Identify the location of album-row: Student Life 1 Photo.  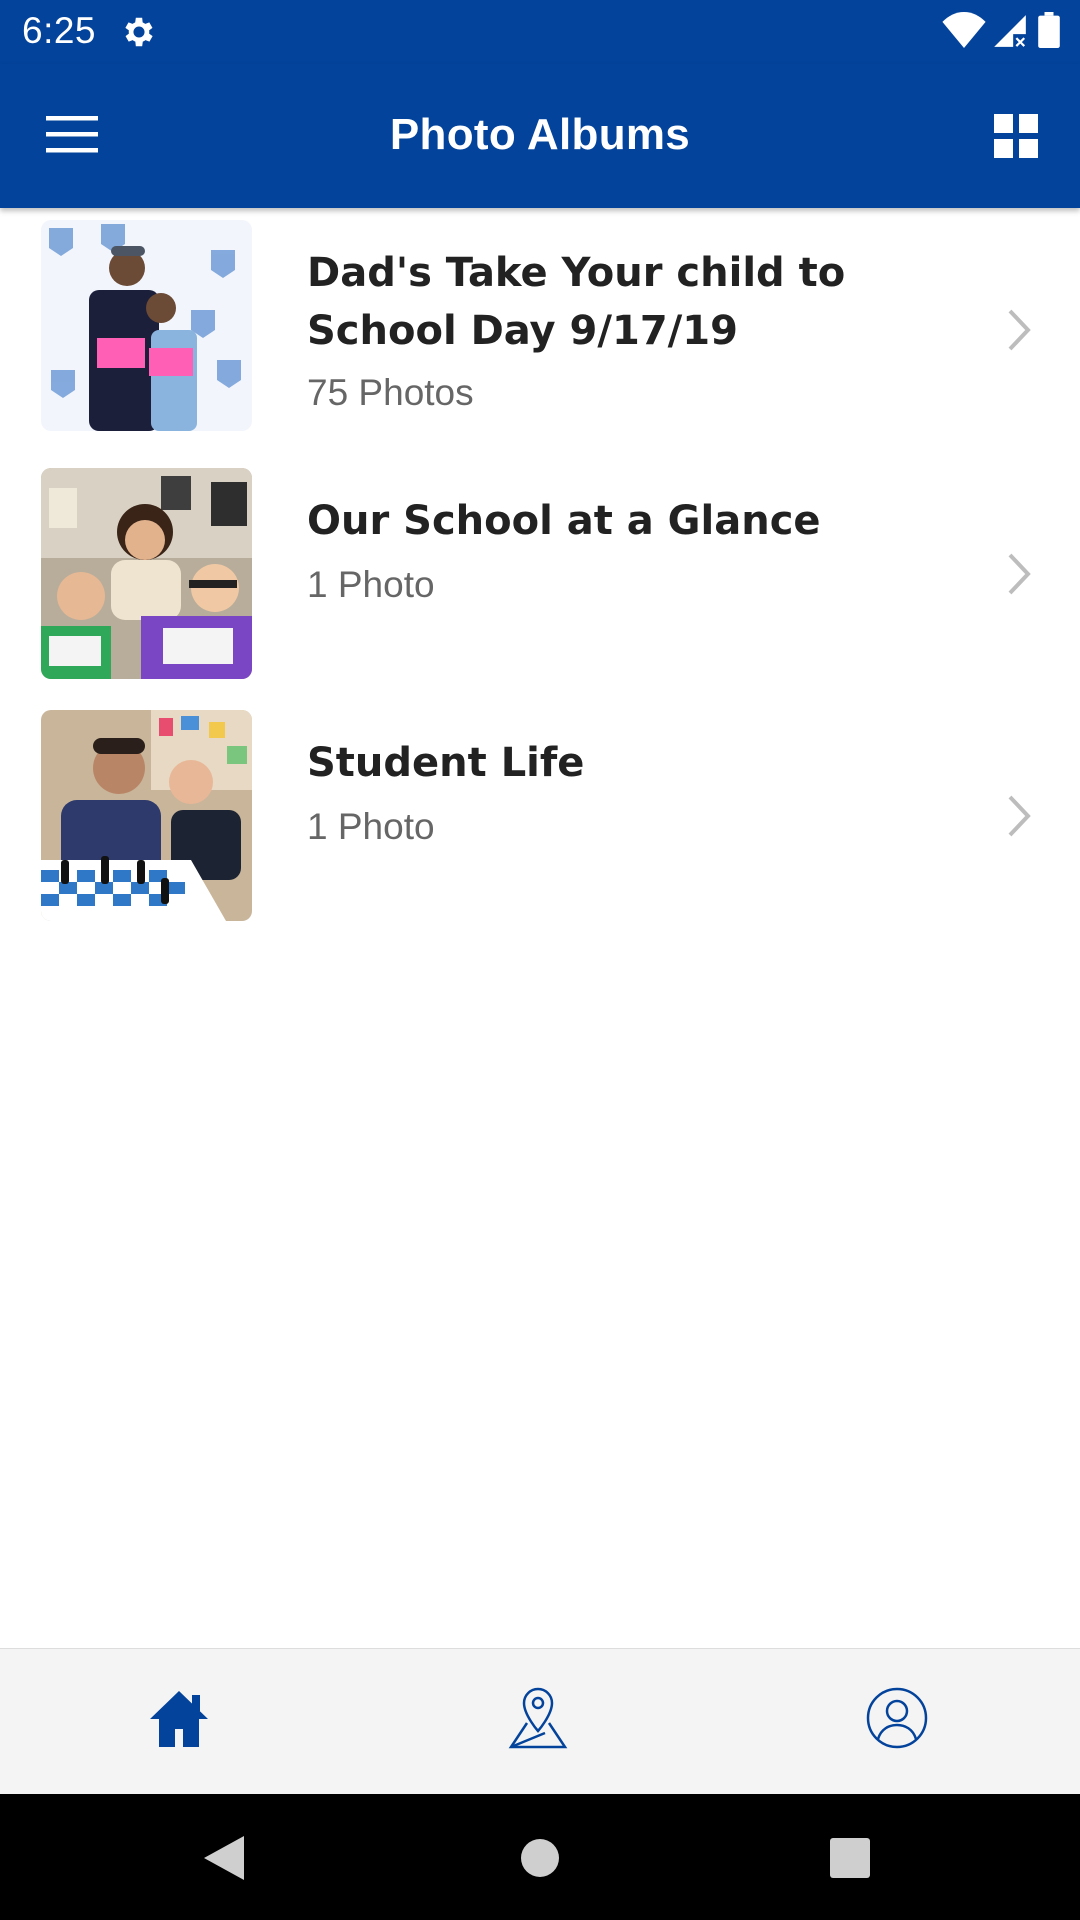
(540, 805).